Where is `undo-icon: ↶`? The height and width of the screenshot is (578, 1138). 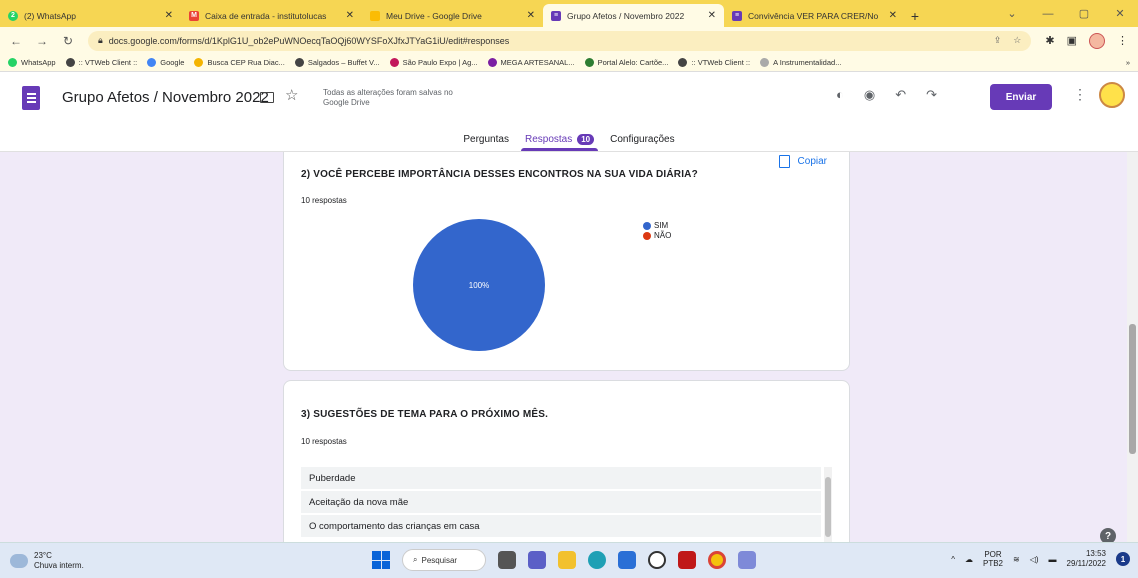
undo-icon: ↶ is located at coordinates (900, 95).